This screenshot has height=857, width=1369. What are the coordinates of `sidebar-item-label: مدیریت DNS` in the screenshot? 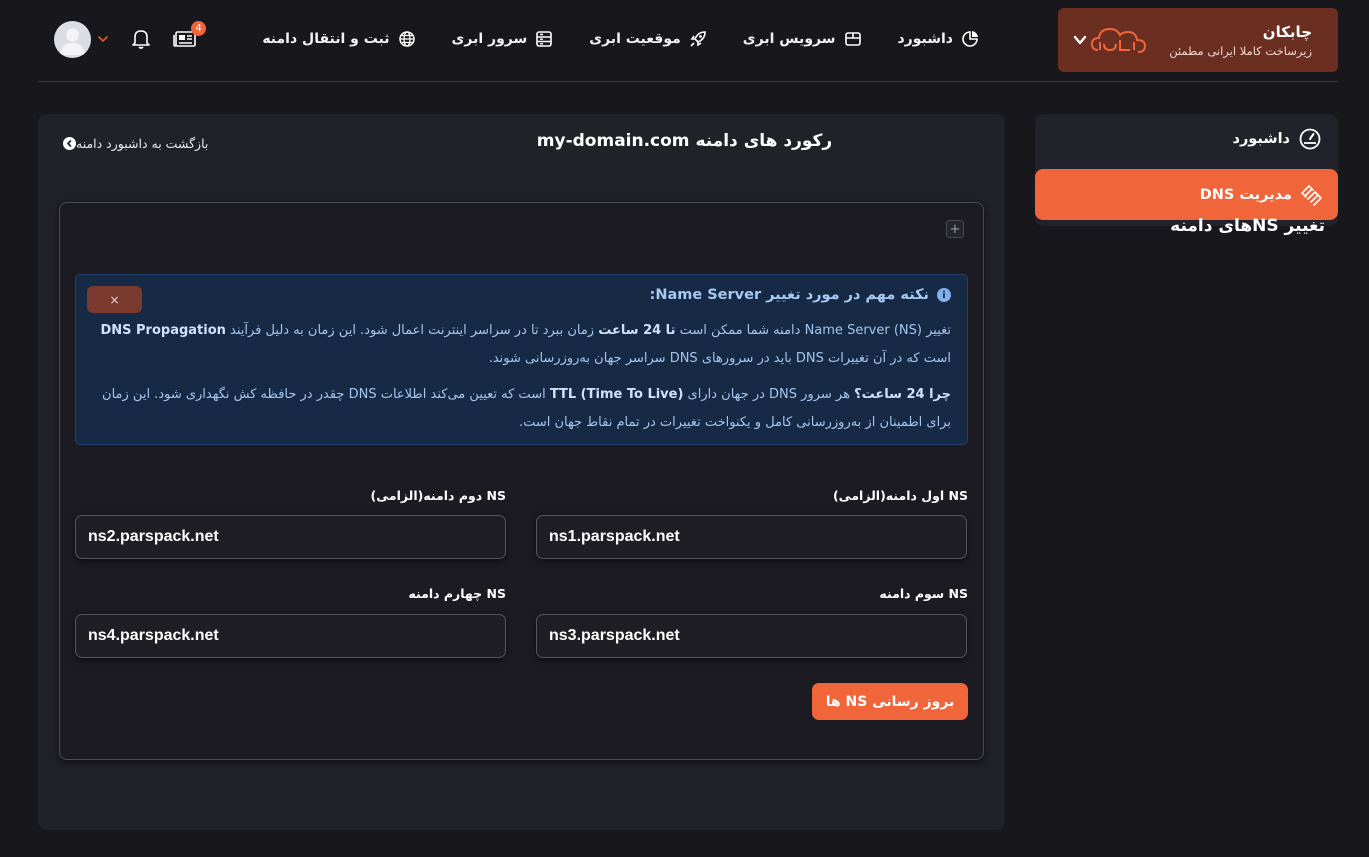 It's located at (1245, 194).